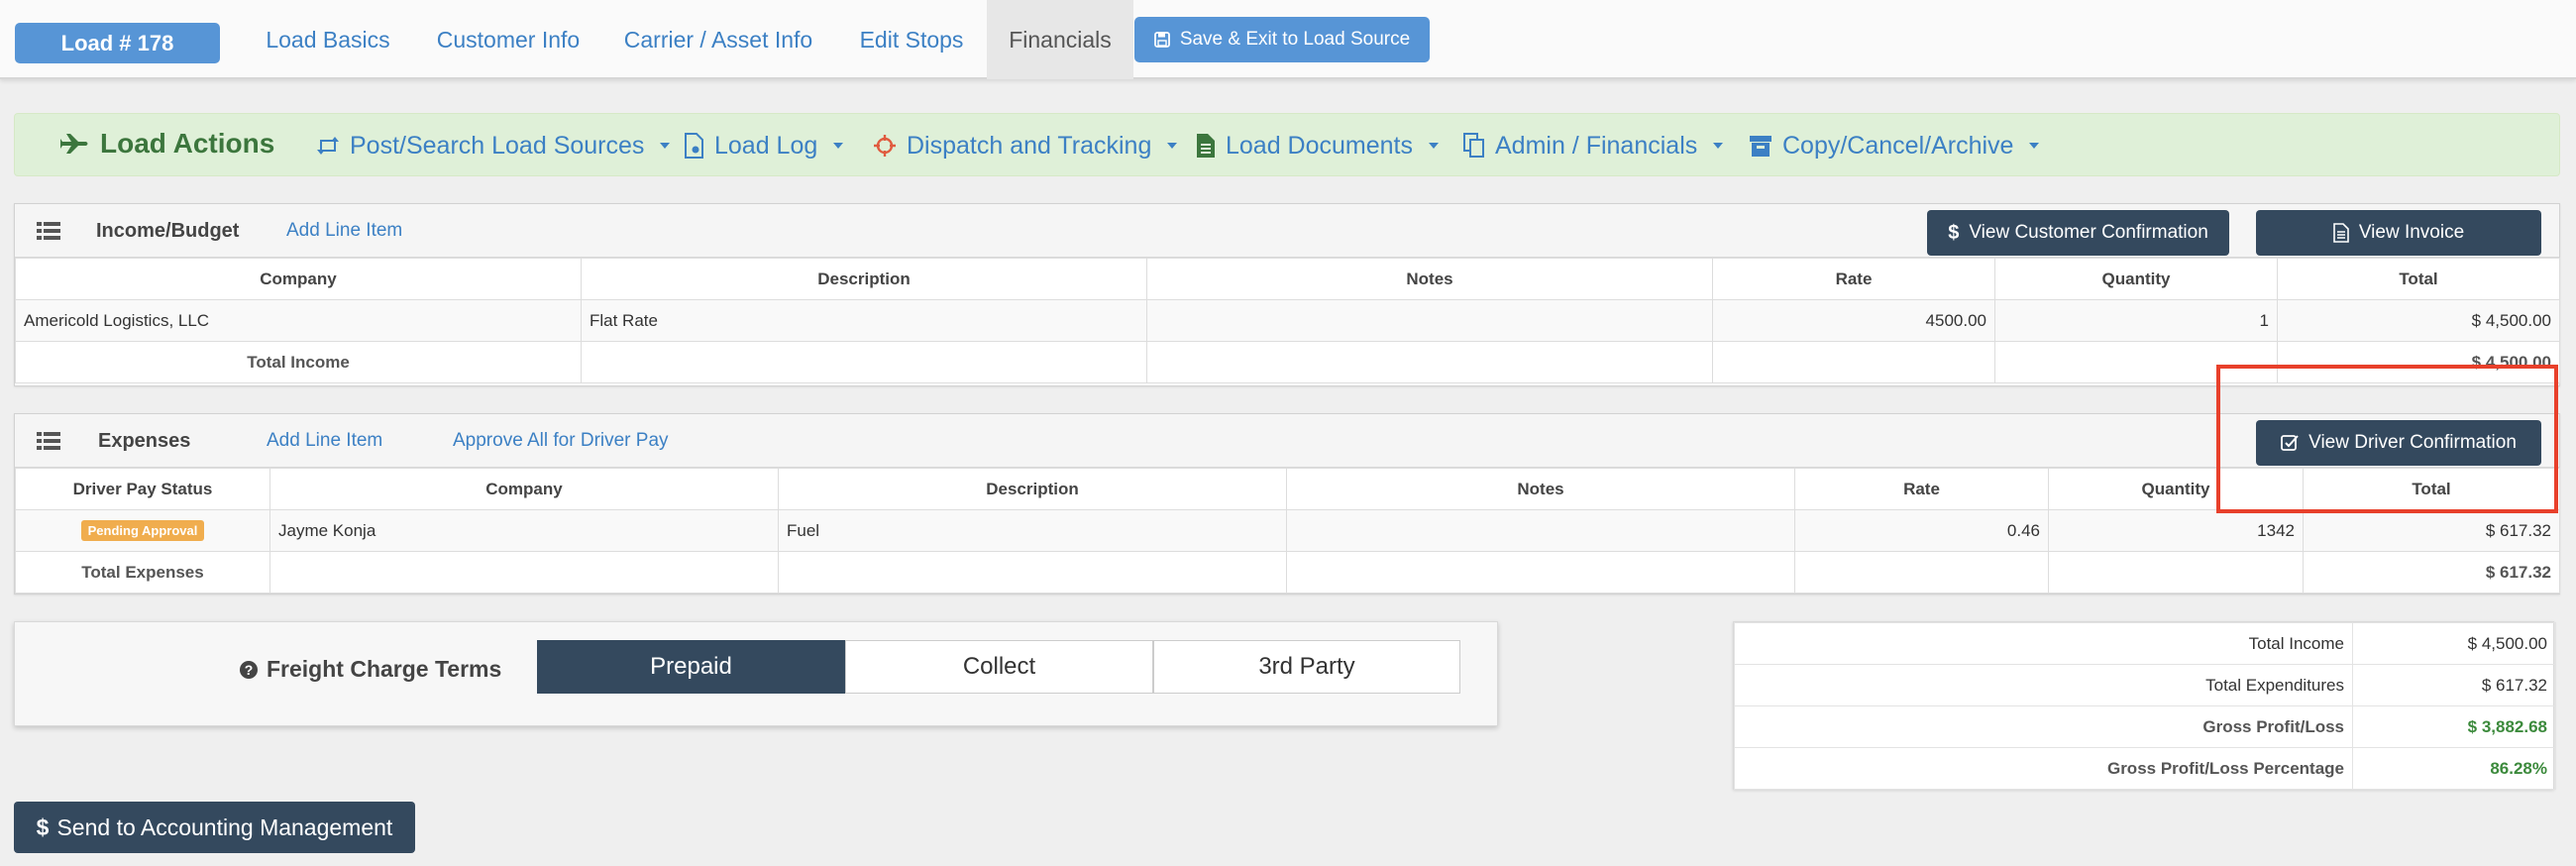  I want to click on expenses-add-line-item-link: Add Line Item, so click(320, 441).